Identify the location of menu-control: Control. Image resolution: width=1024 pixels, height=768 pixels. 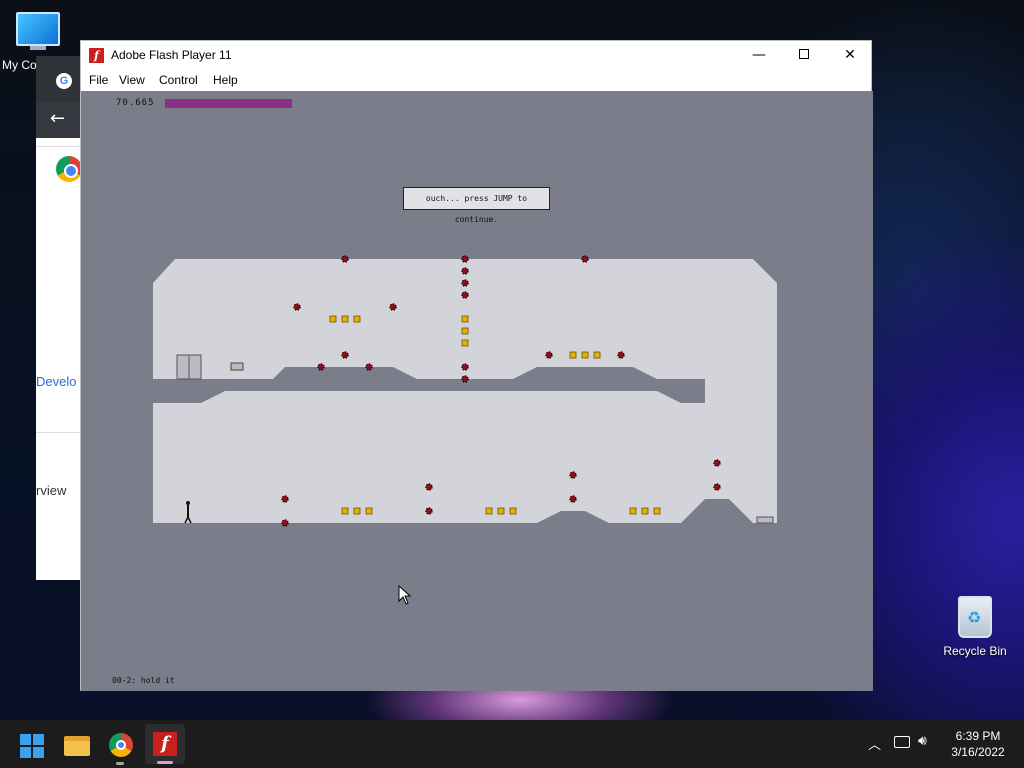
(178, 80).